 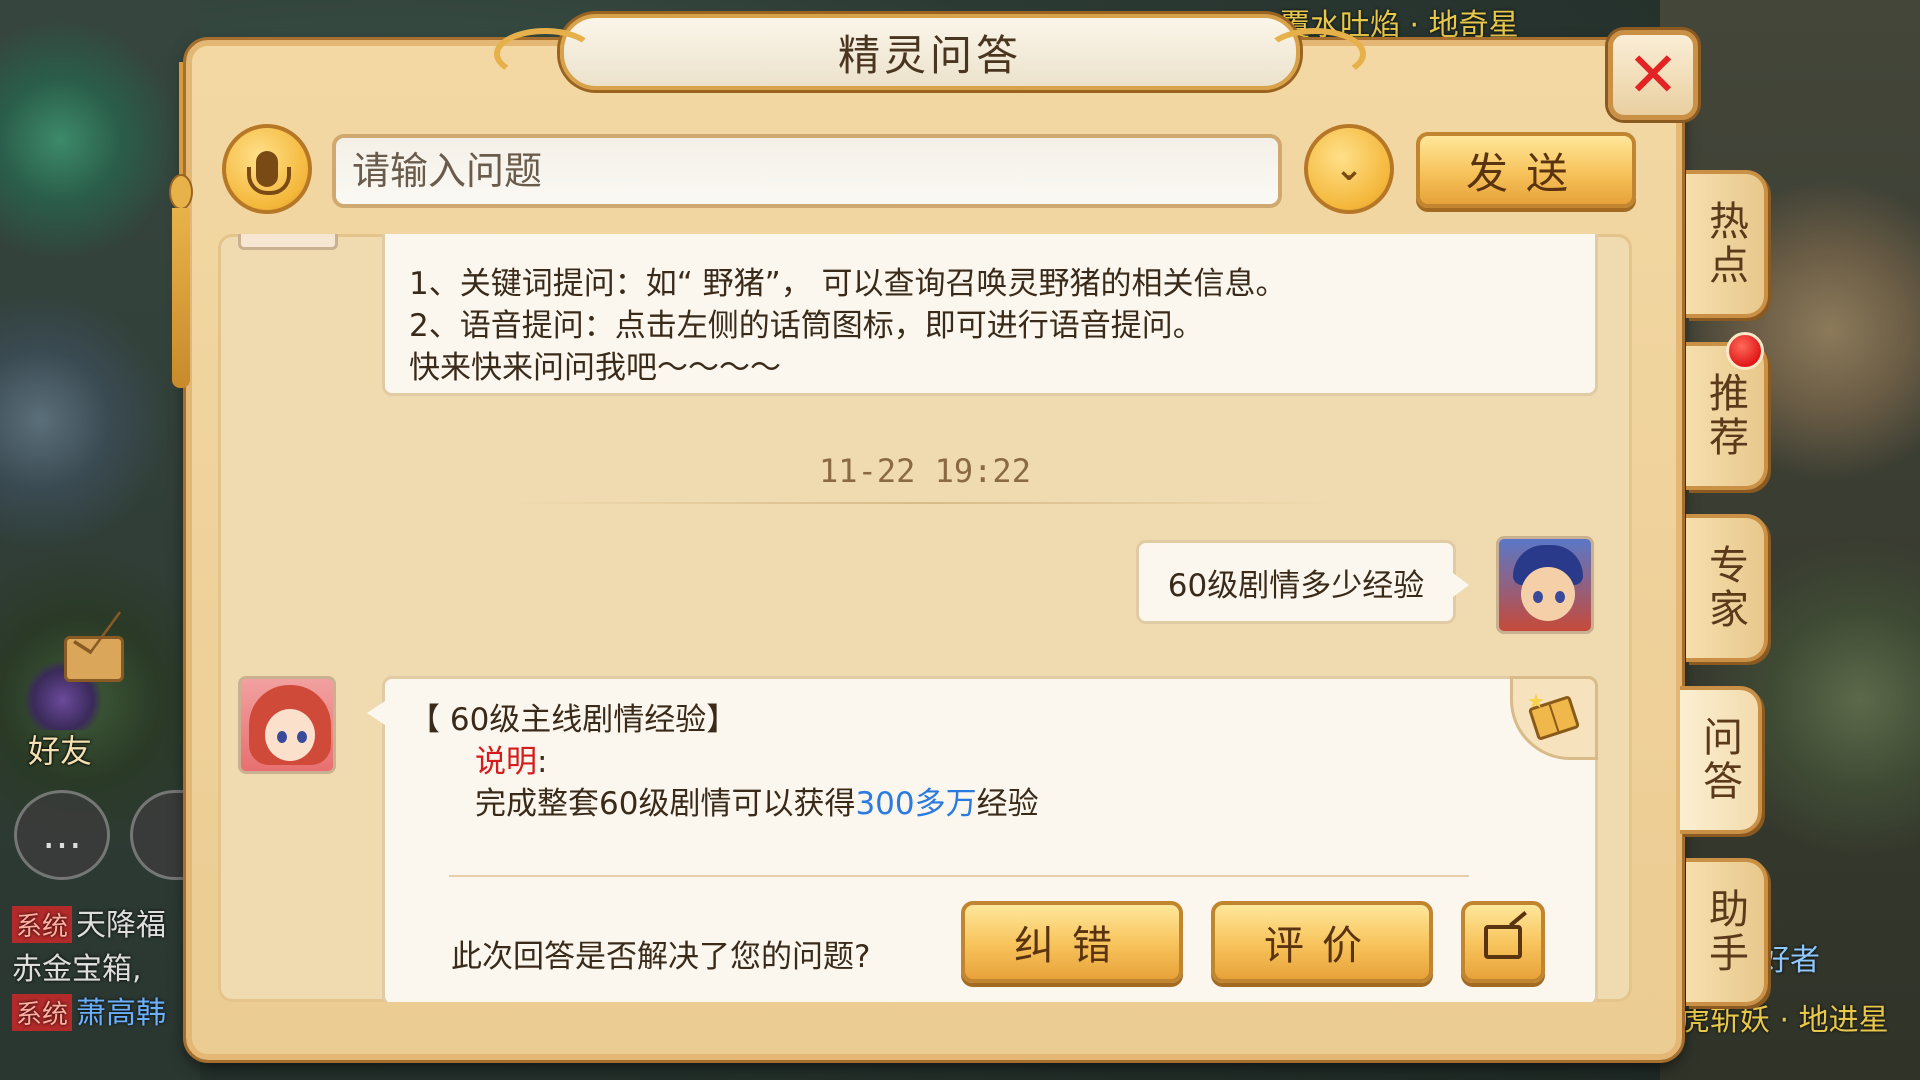 I want to click on answer-label: 说明:, so click(x=1023, y=762).